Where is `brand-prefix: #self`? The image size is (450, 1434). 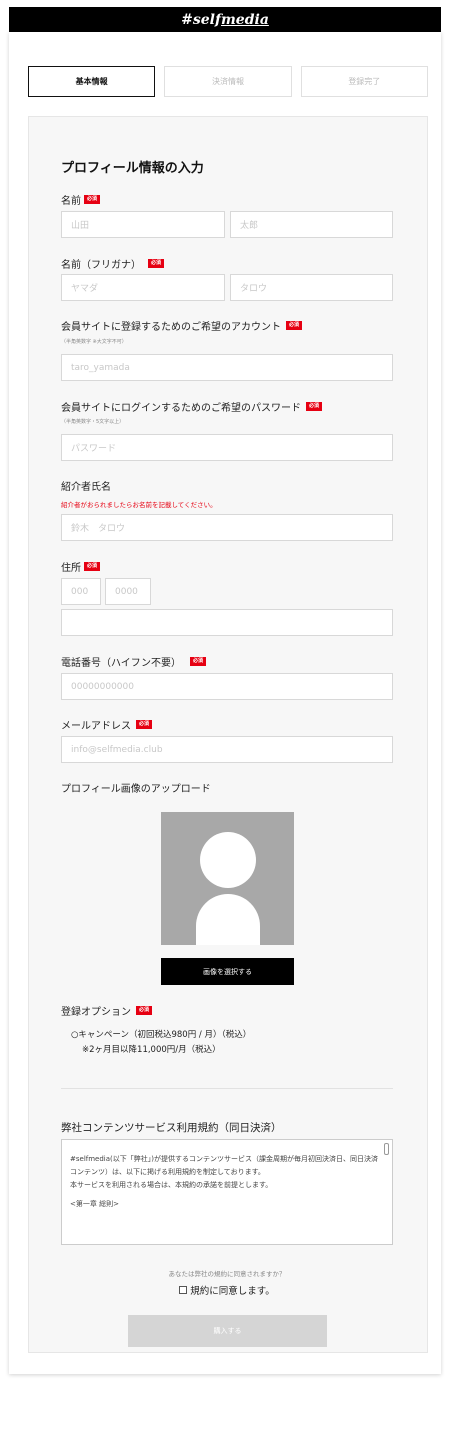
brand-prefix: #self is located at coordinates (201, 19).